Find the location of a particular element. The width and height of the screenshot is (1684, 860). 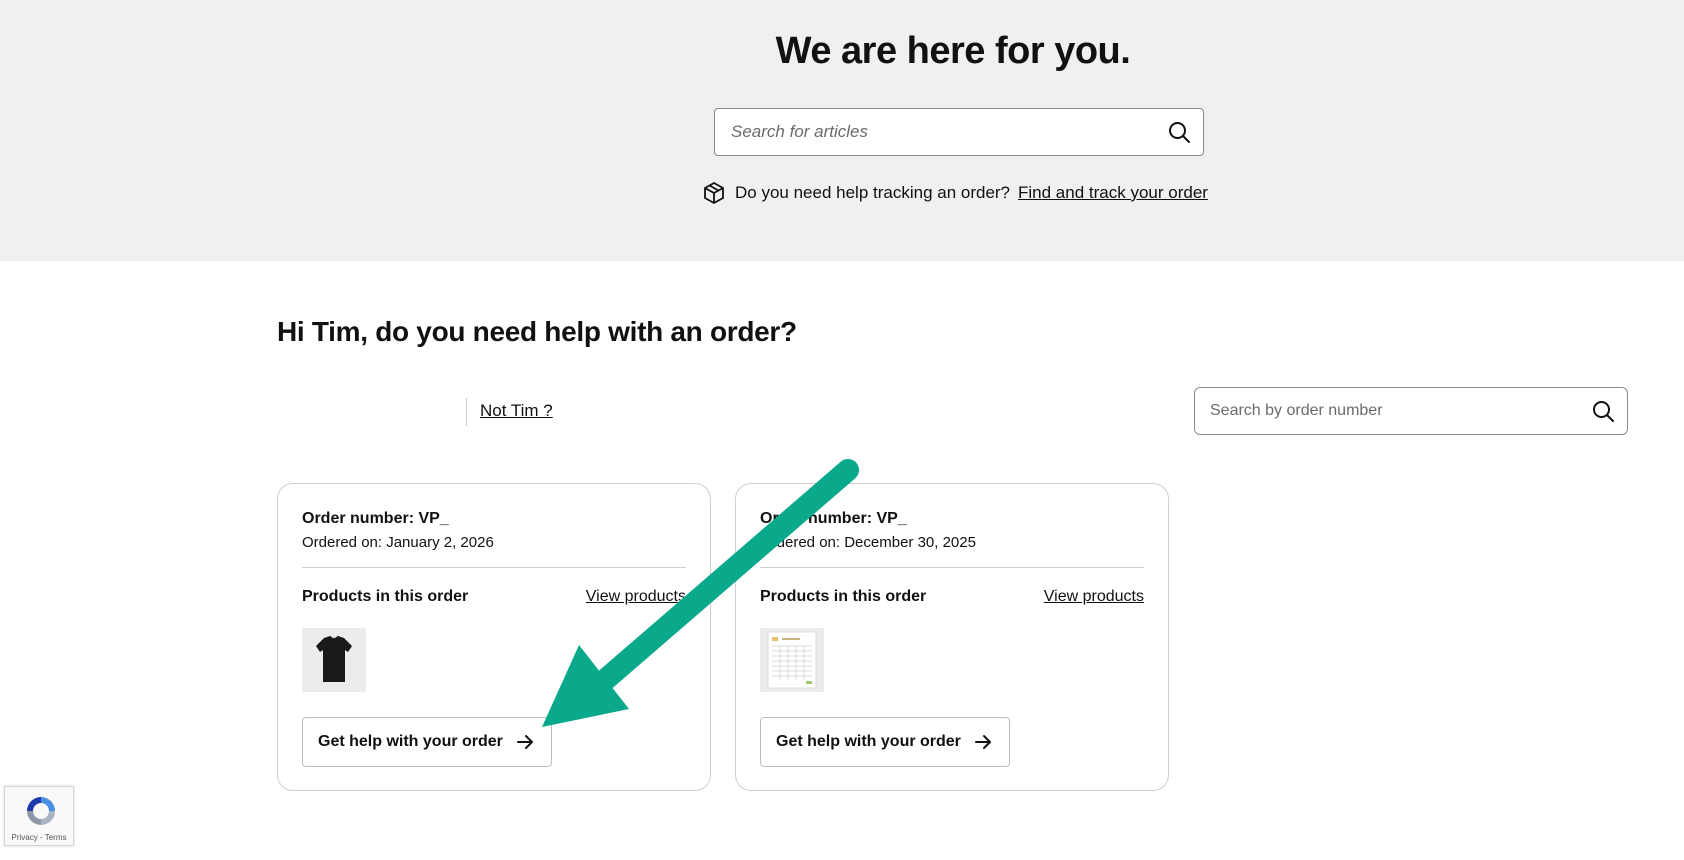

article-search is located at coordinates (959, 132).